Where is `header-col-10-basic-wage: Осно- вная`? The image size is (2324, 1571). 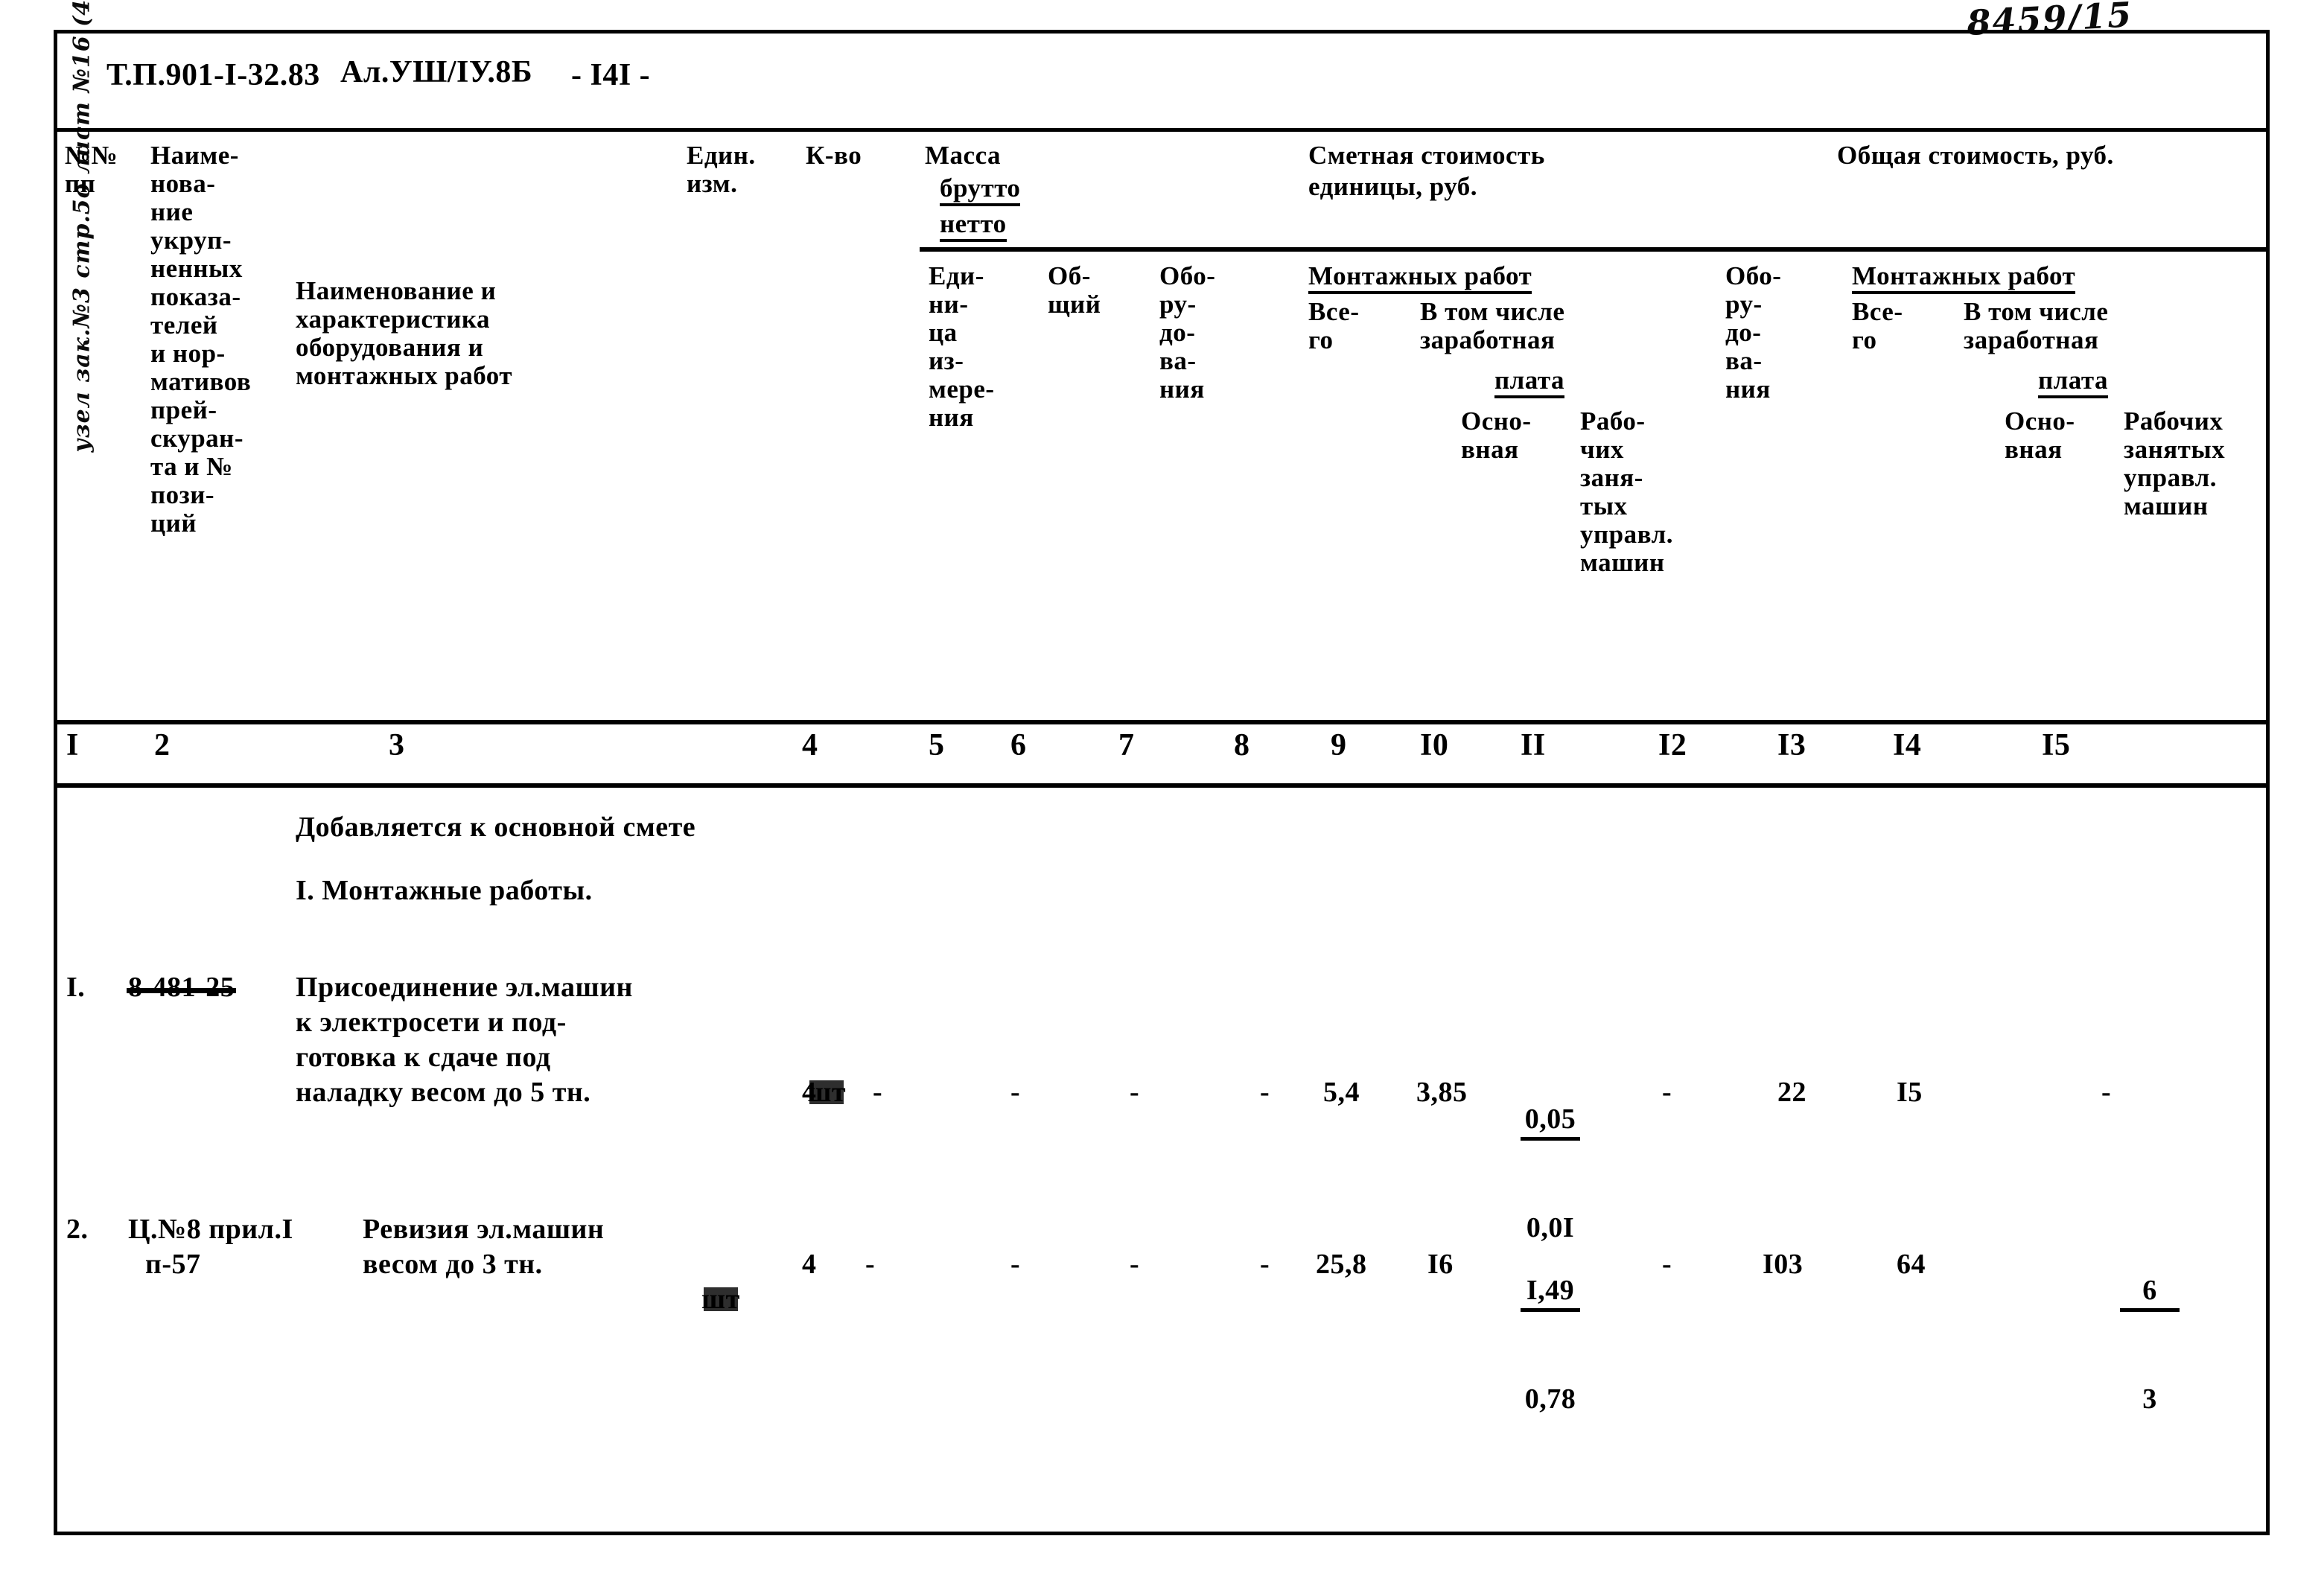 header-col-10-basic-wage: Осно- вная is located at coordinates (1496, 435).